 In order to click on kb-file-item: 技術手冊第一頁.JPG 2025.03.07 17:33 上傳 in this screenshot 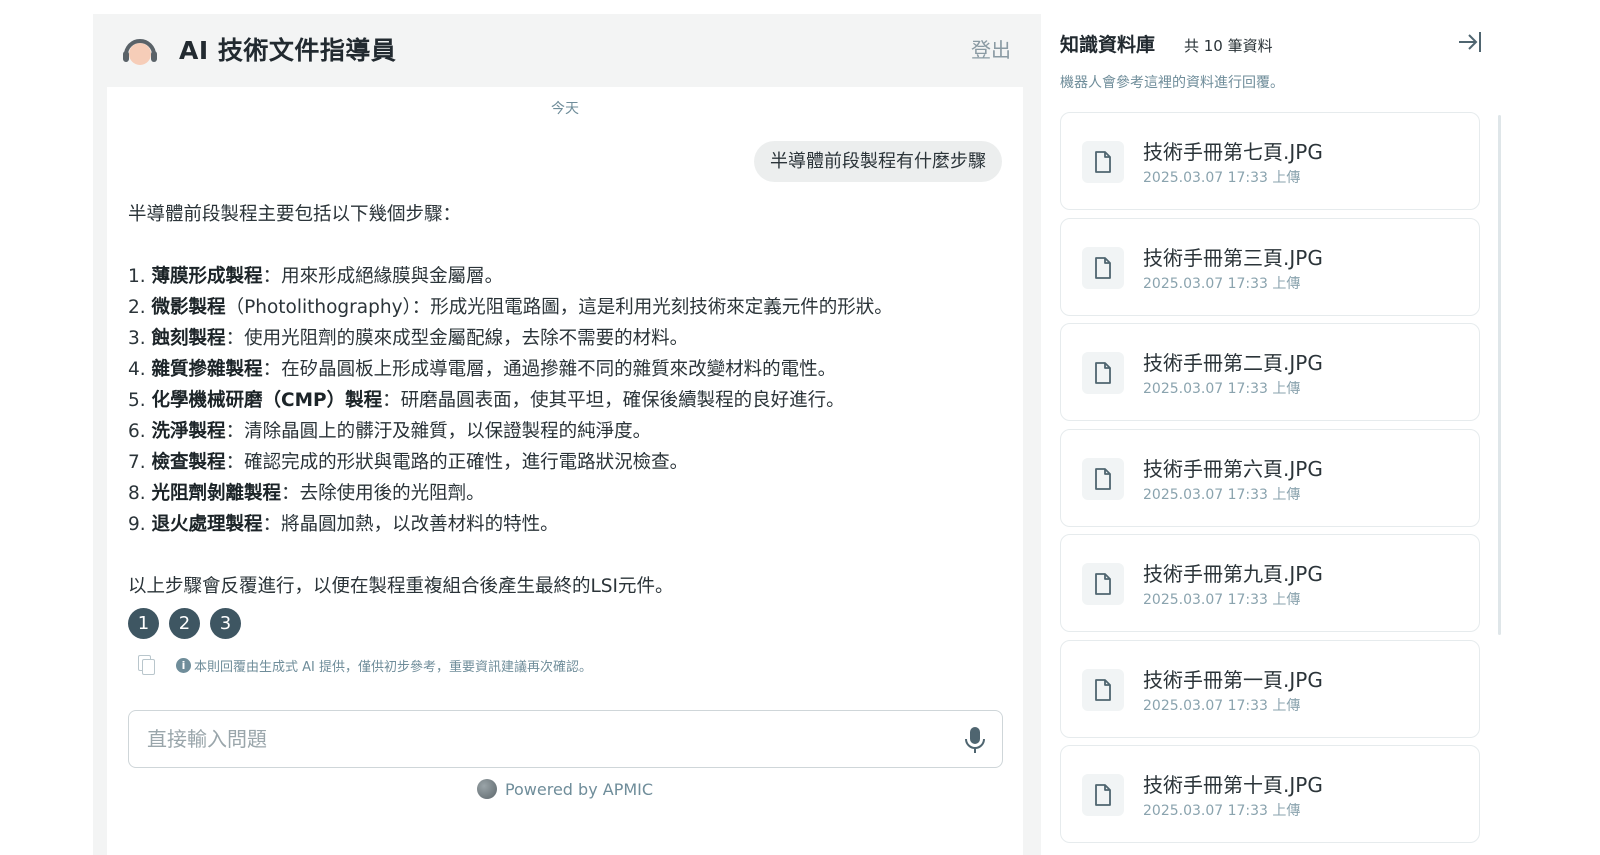, I will do `click(1270, 688)`.